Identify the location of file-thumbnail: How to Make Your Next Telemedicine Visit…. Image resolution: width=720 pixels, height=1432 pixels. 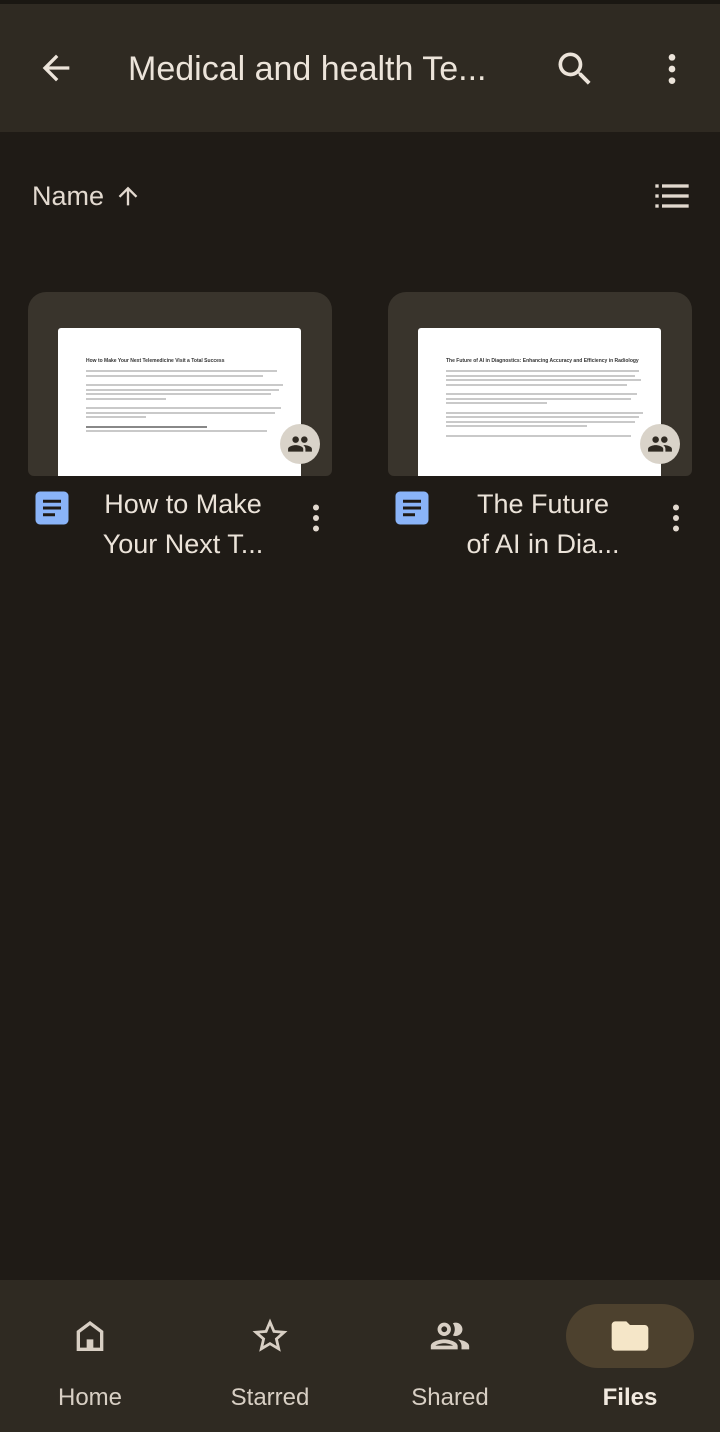
(180, 384).